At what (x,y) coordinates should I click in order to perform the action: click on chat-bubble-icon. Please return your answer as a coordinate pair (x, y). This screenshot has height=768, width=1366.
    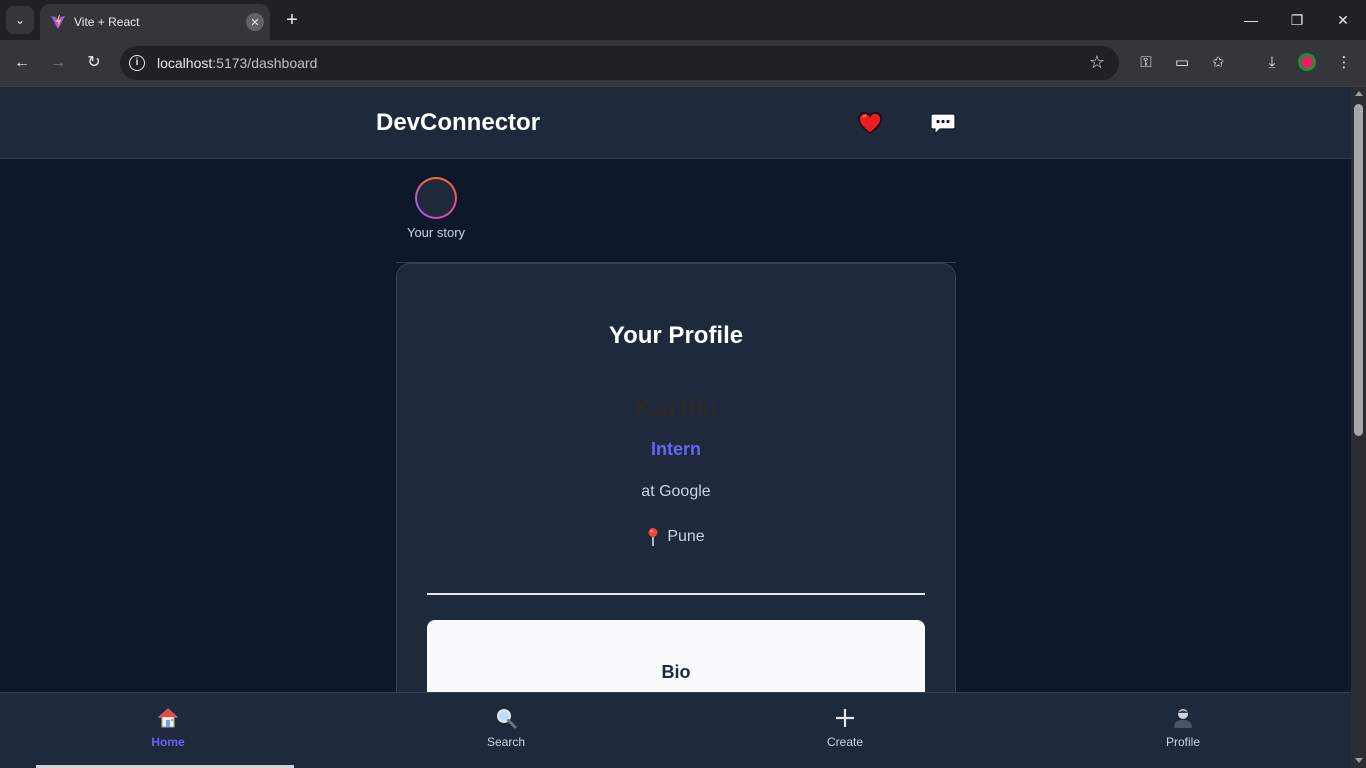
    Looking at the image, I should click on (943, 124).